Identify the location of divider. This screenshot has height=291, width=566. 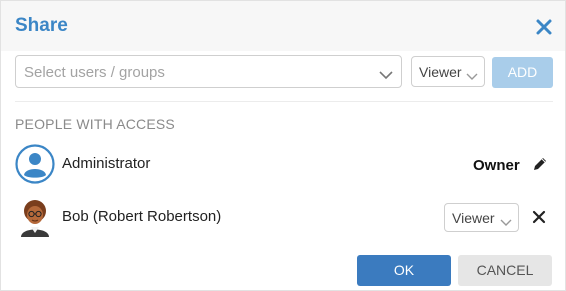
(284, 101).